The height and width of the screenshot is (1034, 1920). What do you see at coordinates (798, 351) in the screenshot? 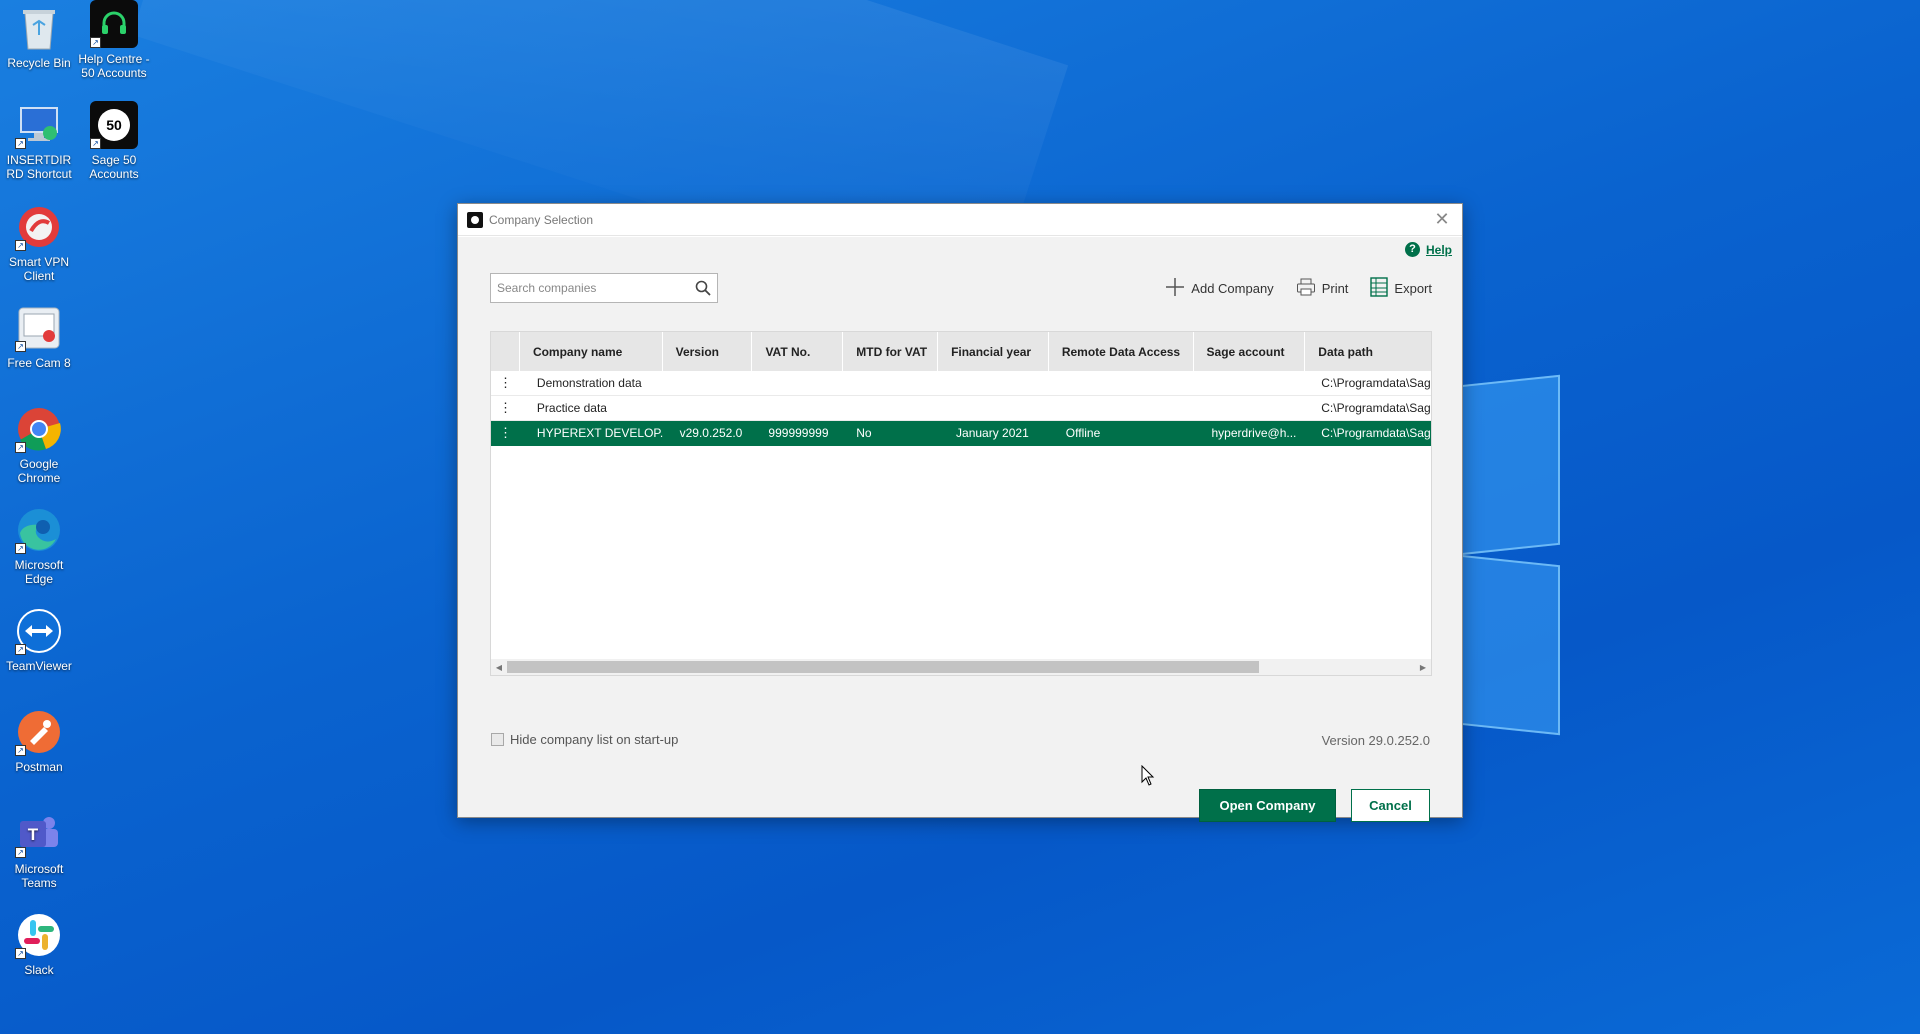
I see `column-header-vat-no: VAT No.` at bounding box center [798, 351].